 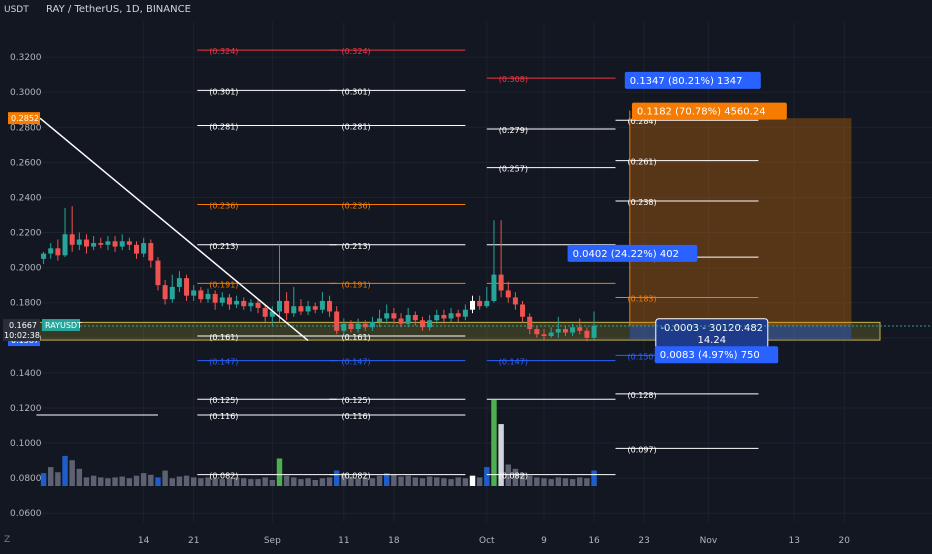 What do you see at coordinates (626, 254) in the screenshot?
I see `measure-label: 0.0402 (24.22%) 402` at bounding box center [626, 254].